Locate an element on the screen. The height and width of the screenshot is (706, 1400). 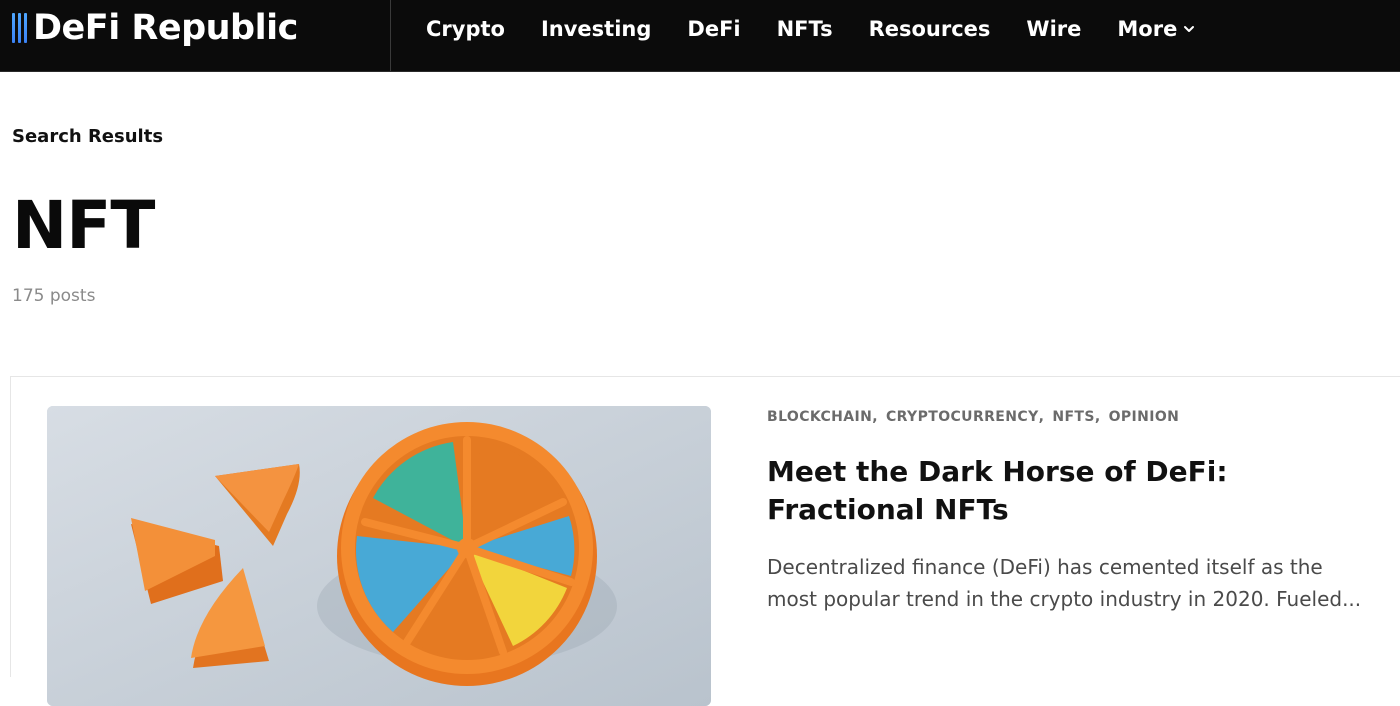
nav-item-defi: DeFi is located at coordinates (713, 29).